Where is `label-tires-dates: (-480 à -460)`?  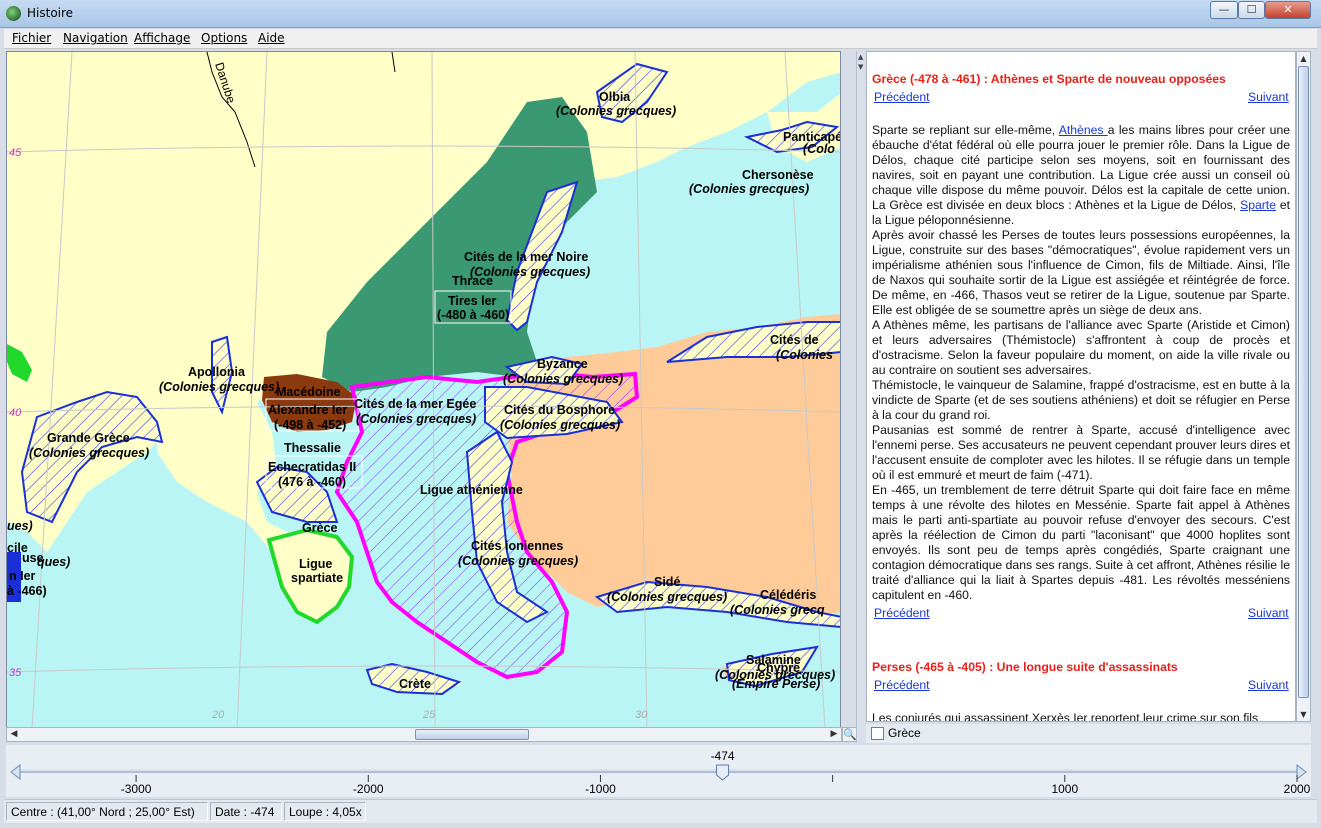 label-tires-dates: (-480 à -460) is located at coordinates (473, 315).